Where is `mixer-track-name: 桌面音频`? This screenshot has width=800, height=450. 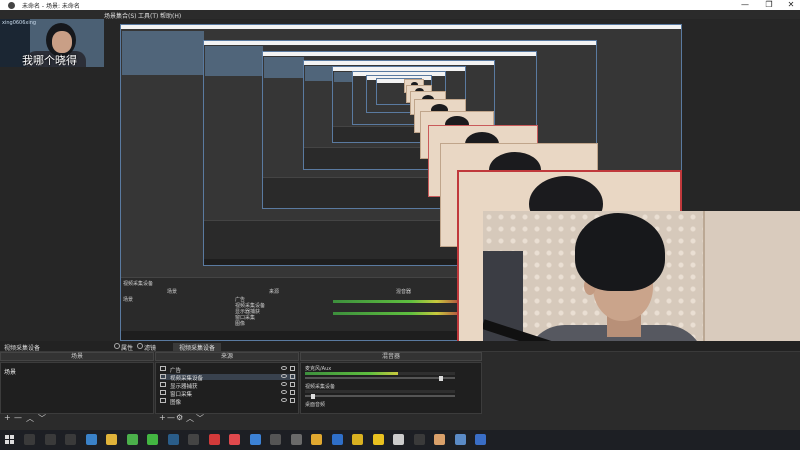 mixer-track-name: 桌面音频 is located at coordinates (315, 405).